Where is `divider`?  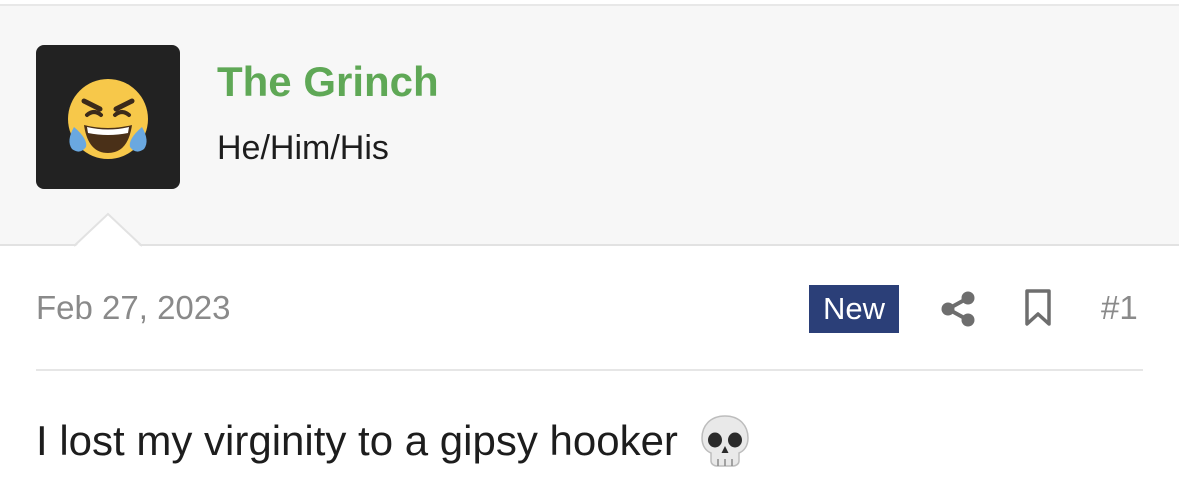
divider is located at coordinates (589, 370).